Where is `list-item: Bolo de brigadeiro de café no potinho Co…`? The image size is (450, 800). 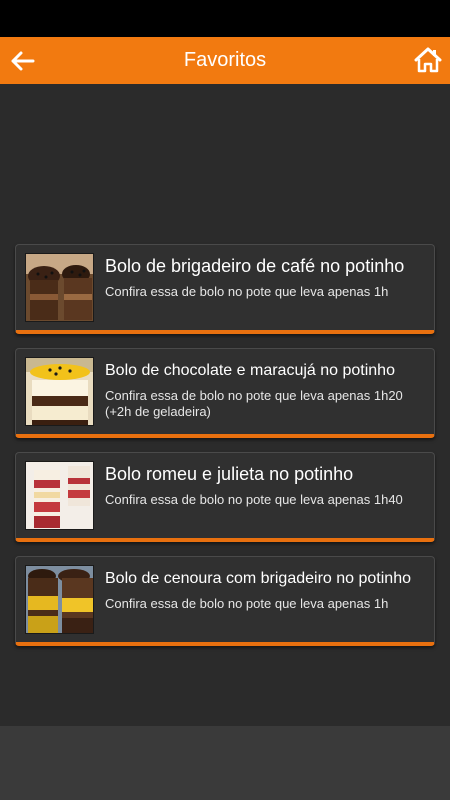
list-item: Bolo de brigadeiro de café no potinho Co… is located at coordinates (225, 289).